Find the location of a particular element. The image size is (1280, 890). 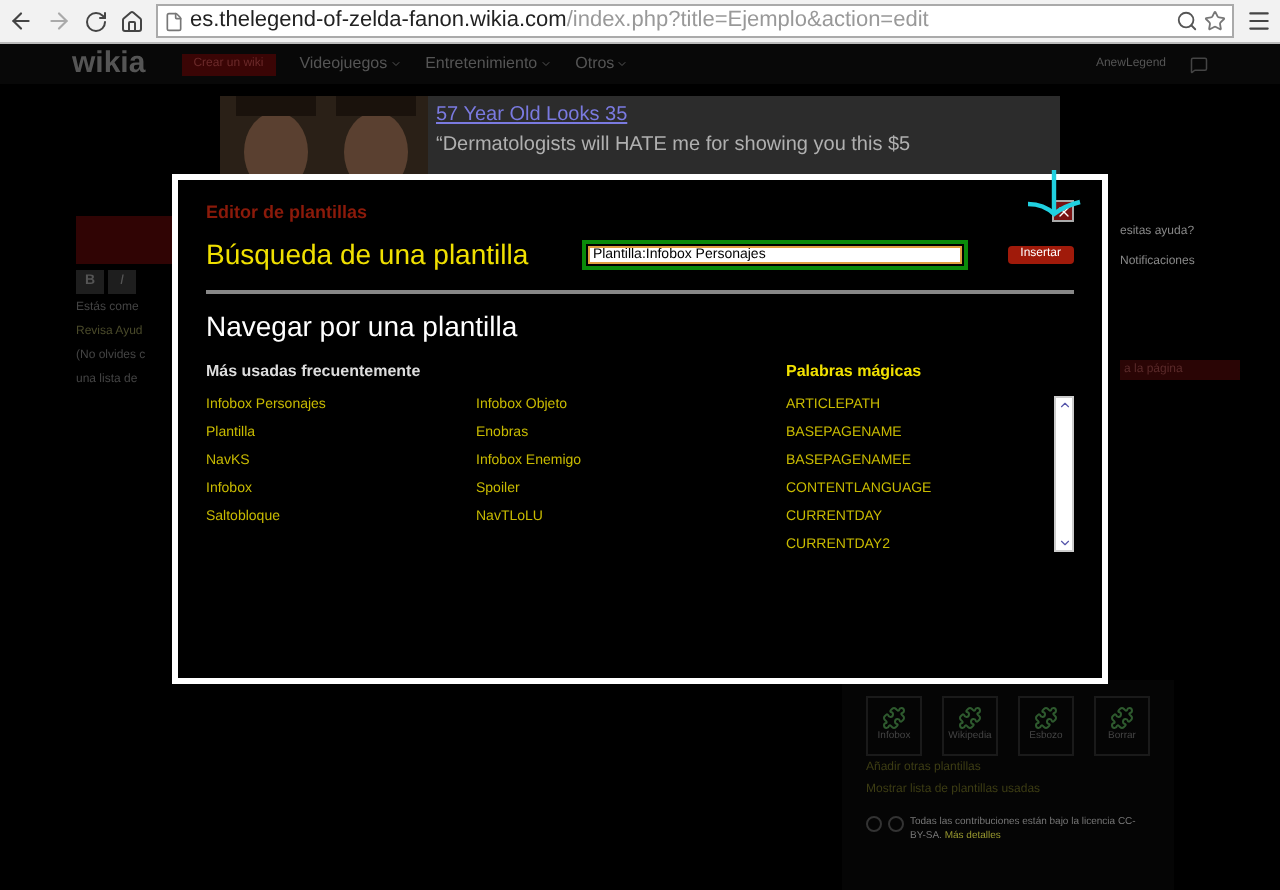

cc-icon is located at coordinates (896, 824).